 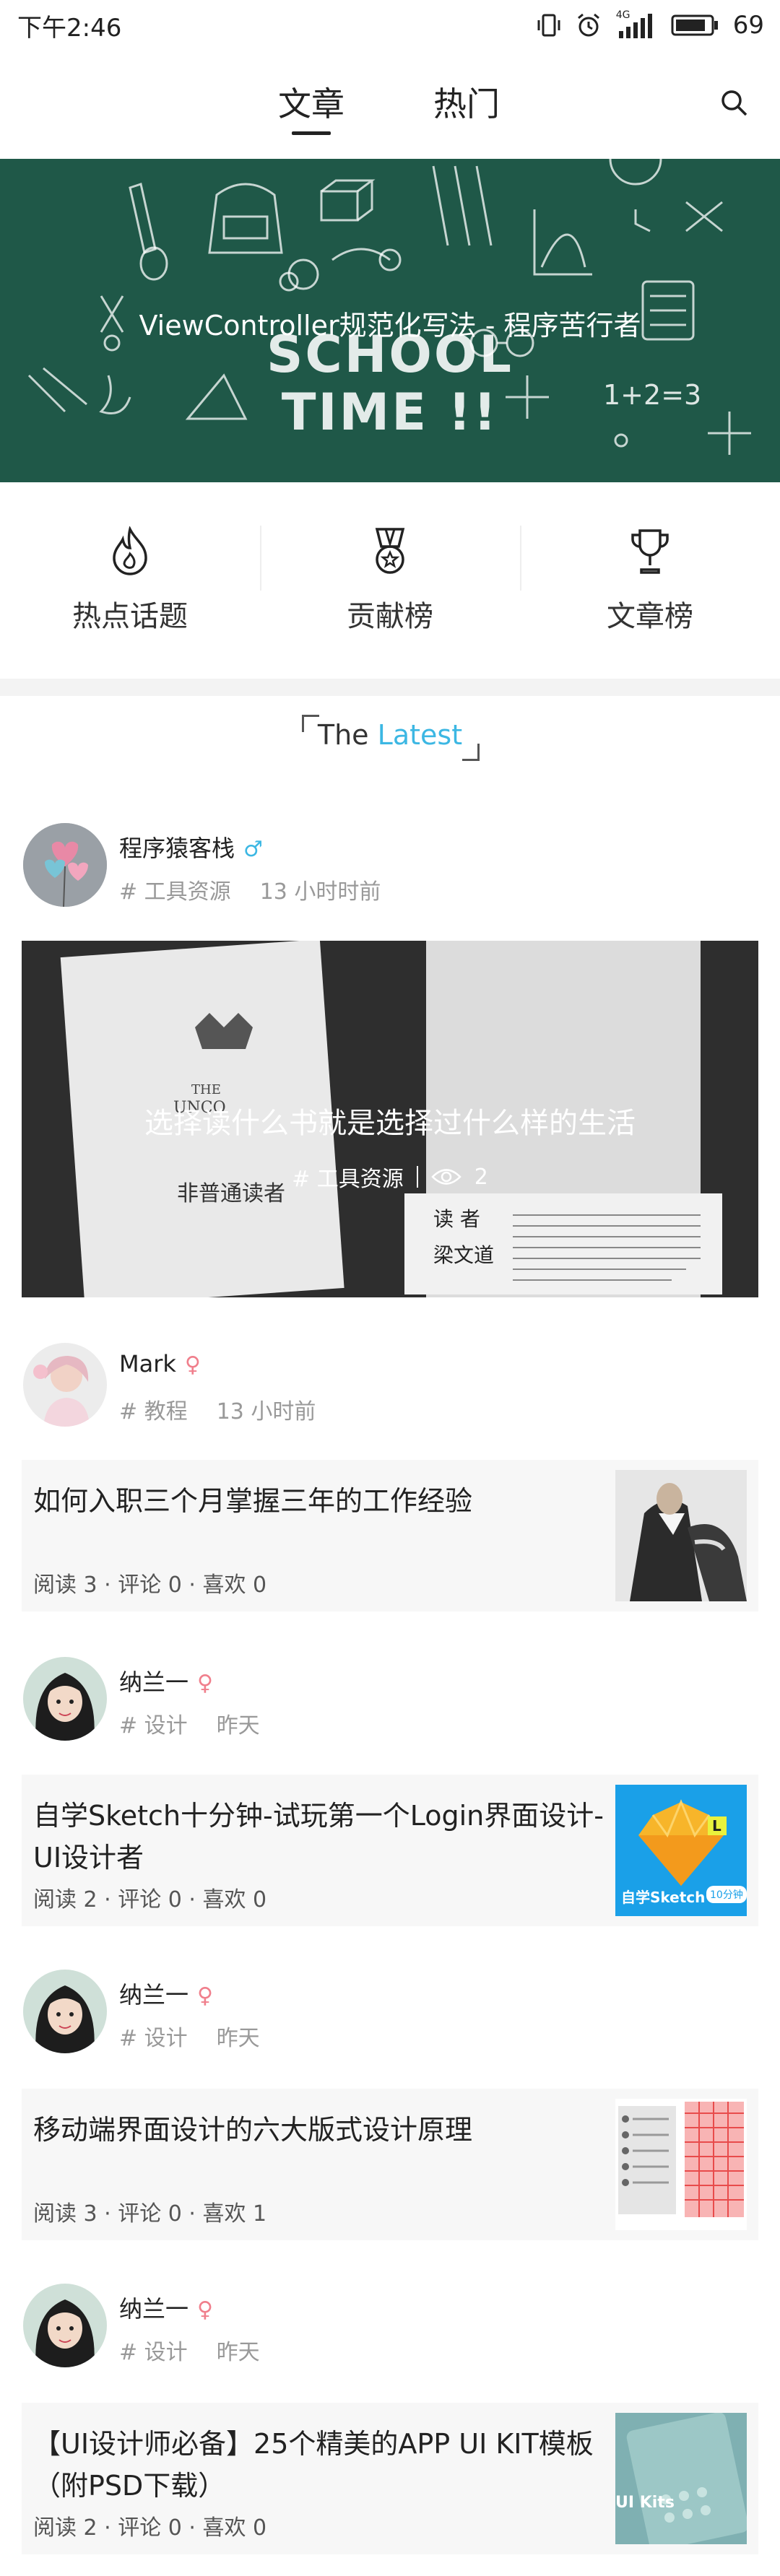 What do you see at coordinates (250, 889) in the screenshot?
I see `post-meta: # 工具资源 13 小时时前` at bounding box center [250, 889].